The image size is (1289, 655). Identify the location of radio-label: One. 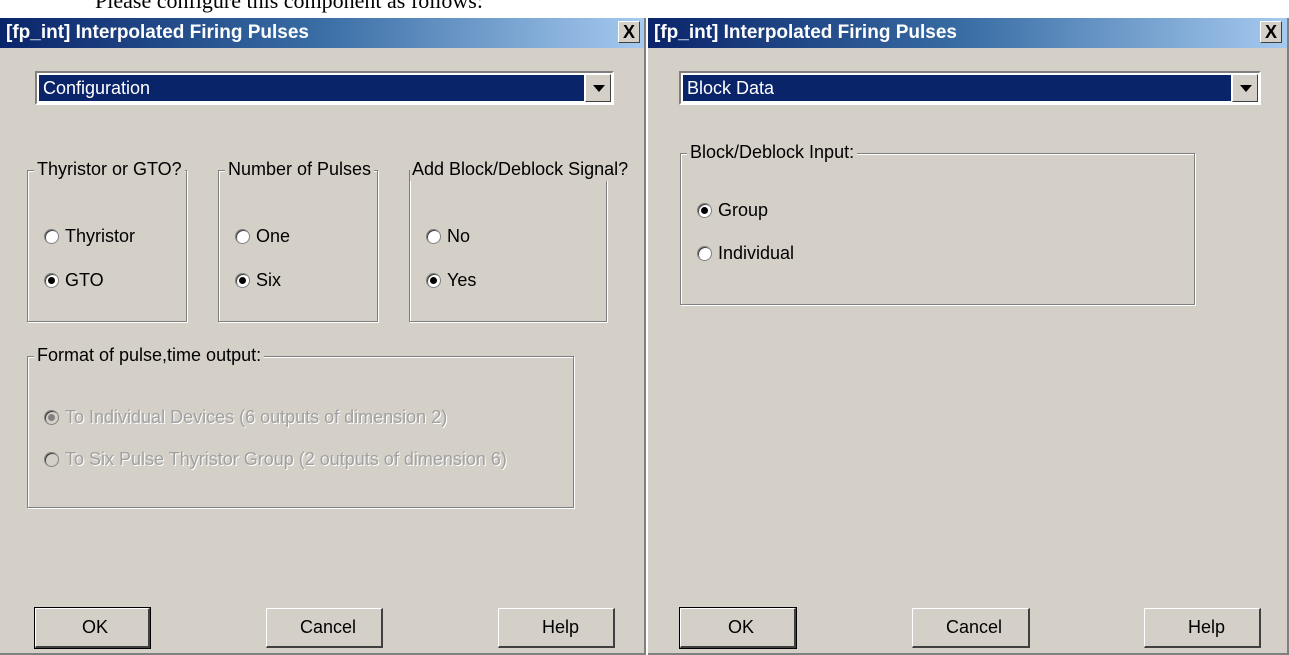
(273, 236).